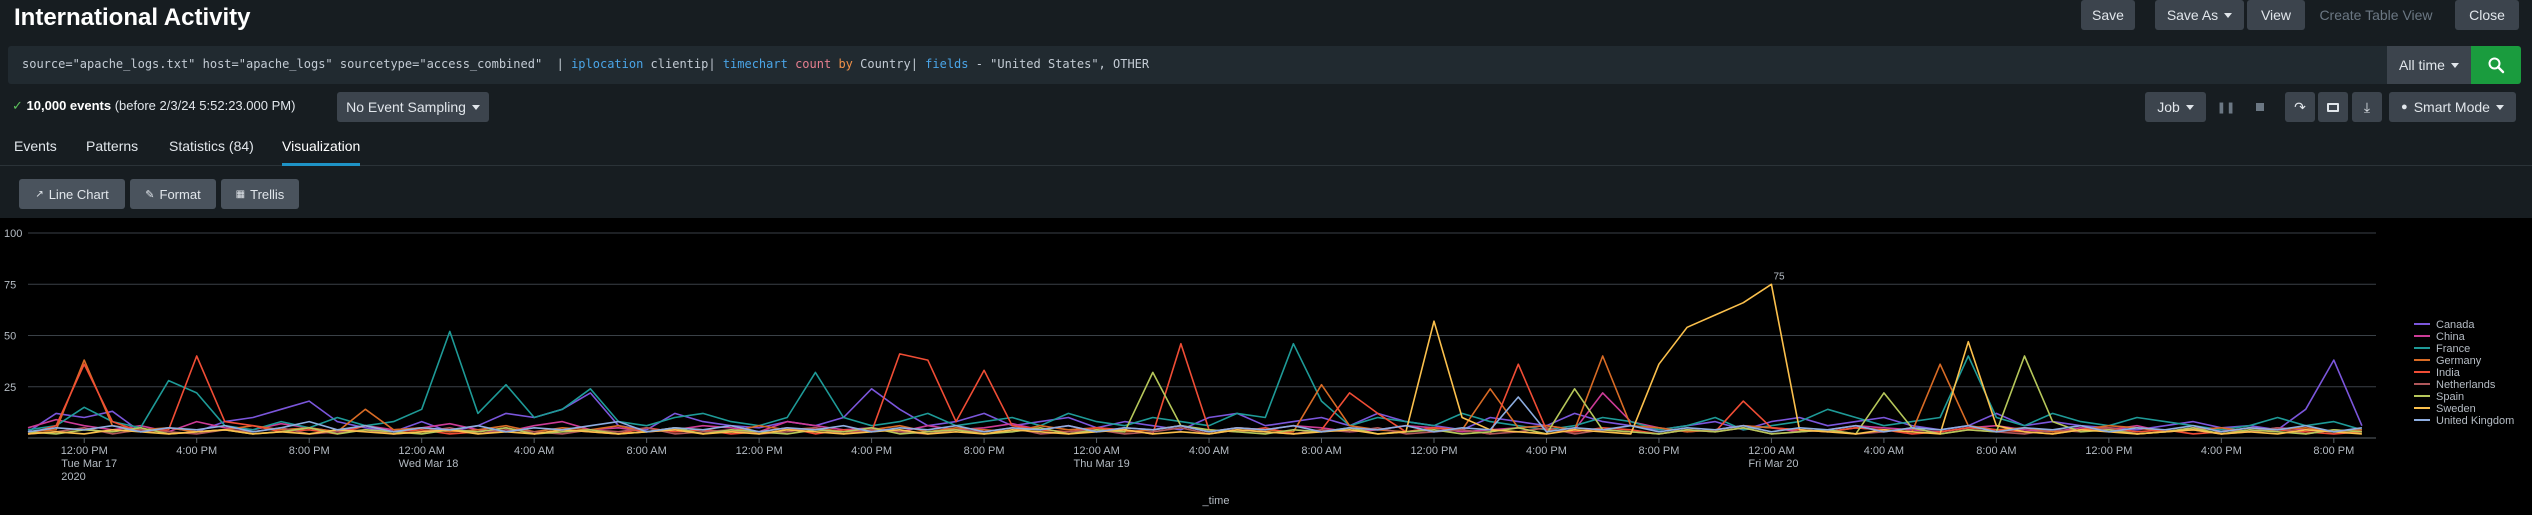 The height and width of the screenshot is (515, 2532). I want to click on trellis-button: ▦ Trellis, so click(260, 194).